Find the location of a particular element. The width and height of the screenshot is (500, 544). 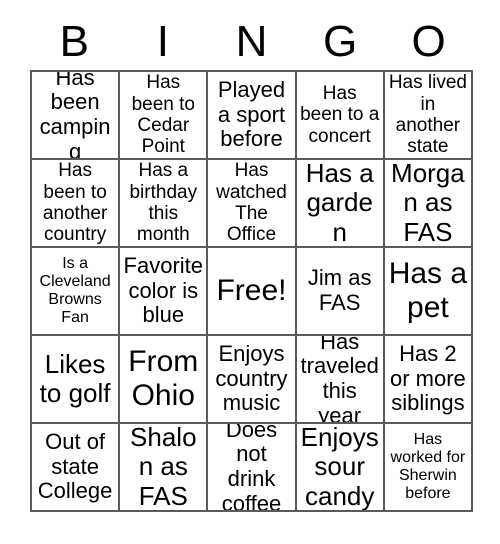

bingo-cell: Favorite color is blue is located at coordinates (164, 292).